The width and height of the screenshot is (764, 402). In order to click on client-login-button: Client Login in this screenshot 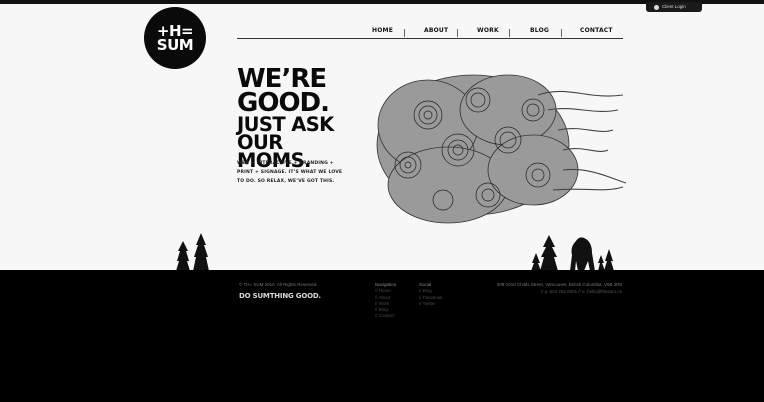, I will do `click(674, 7)`.